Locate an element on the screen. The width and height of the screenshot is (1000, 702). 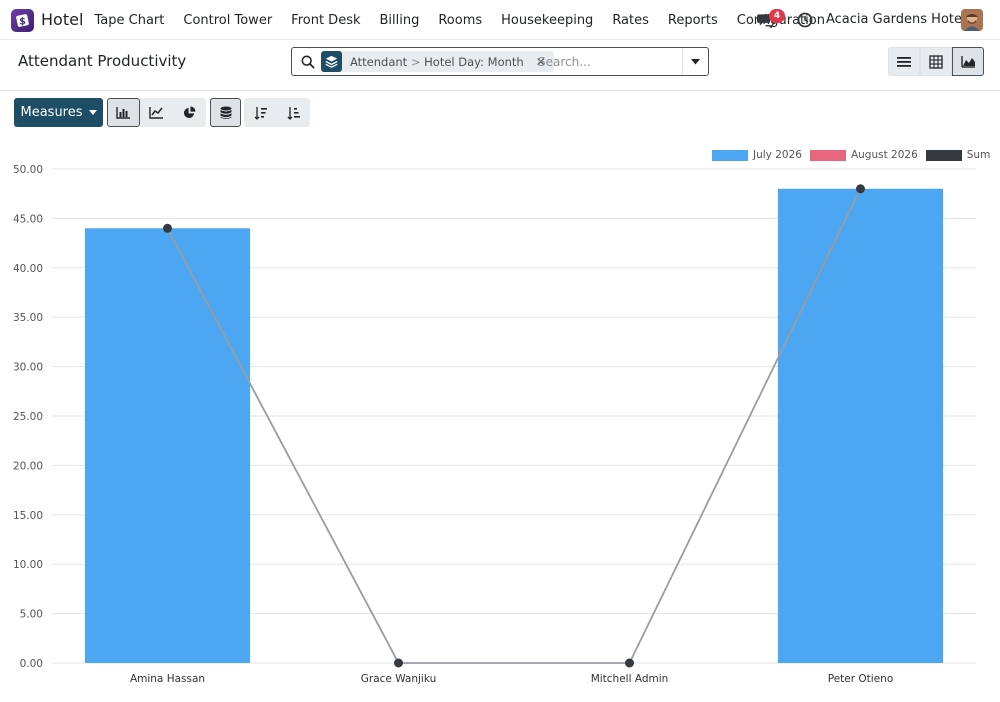
area-chart-icon is located at coordinates (967, 62).